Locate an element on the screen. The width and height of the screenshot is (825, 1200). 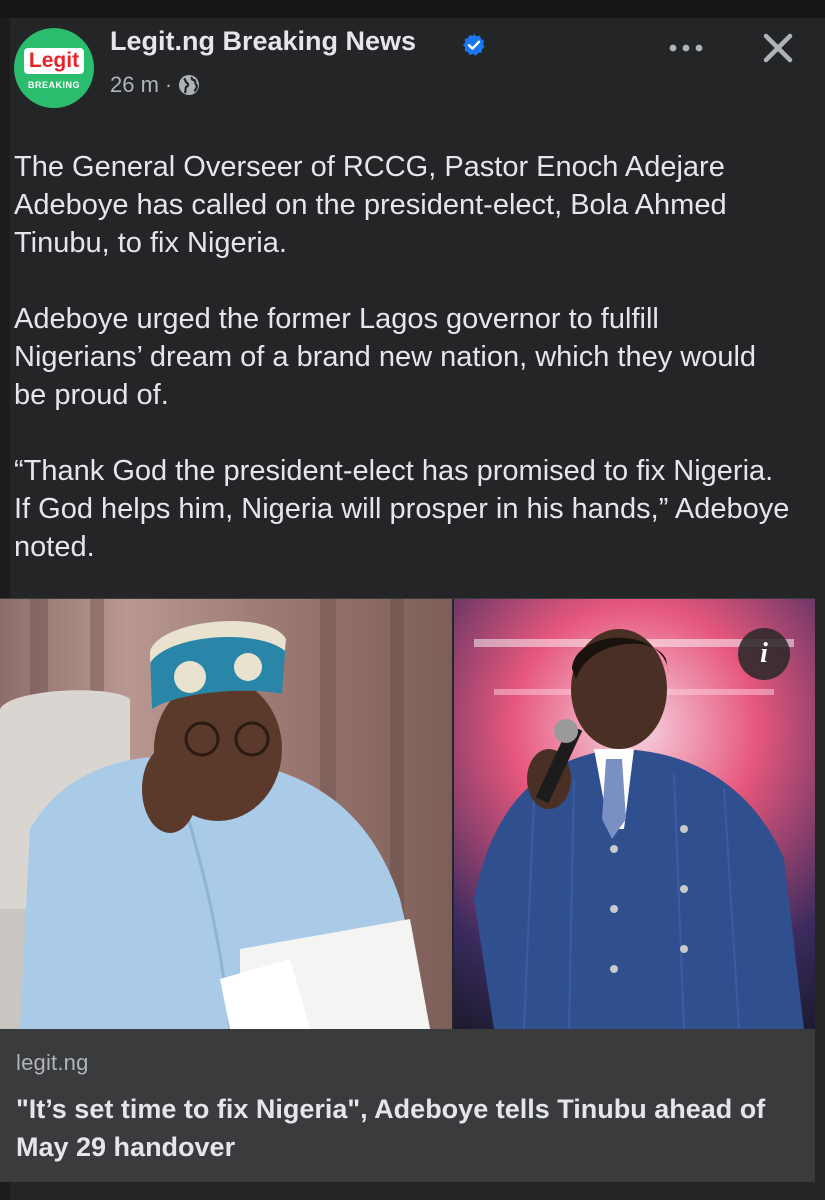
page-name-link: Legit.ng Breaking News is located at coordinates (263, 41).